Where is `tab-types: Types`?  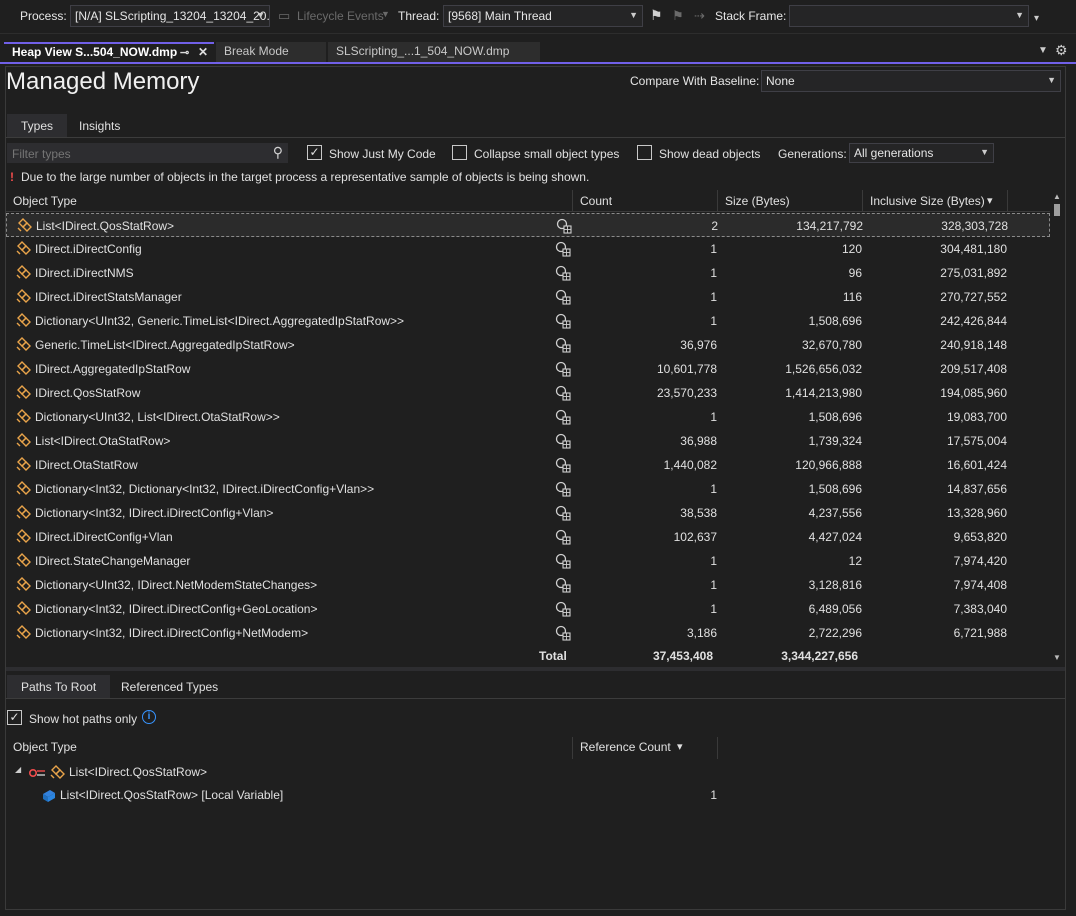 tab-types: Types is located at coordinates (37, 126).